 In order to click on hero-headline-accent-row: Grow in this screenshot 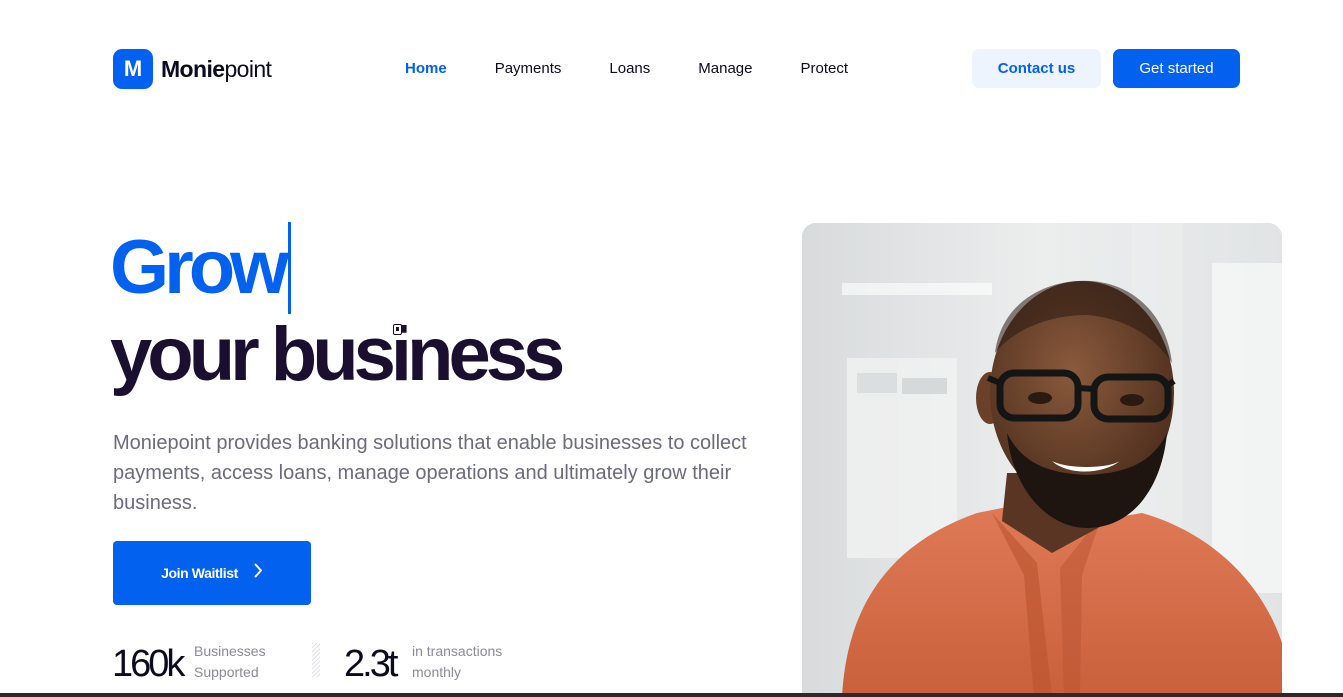, I will do `click(201, 268)`.